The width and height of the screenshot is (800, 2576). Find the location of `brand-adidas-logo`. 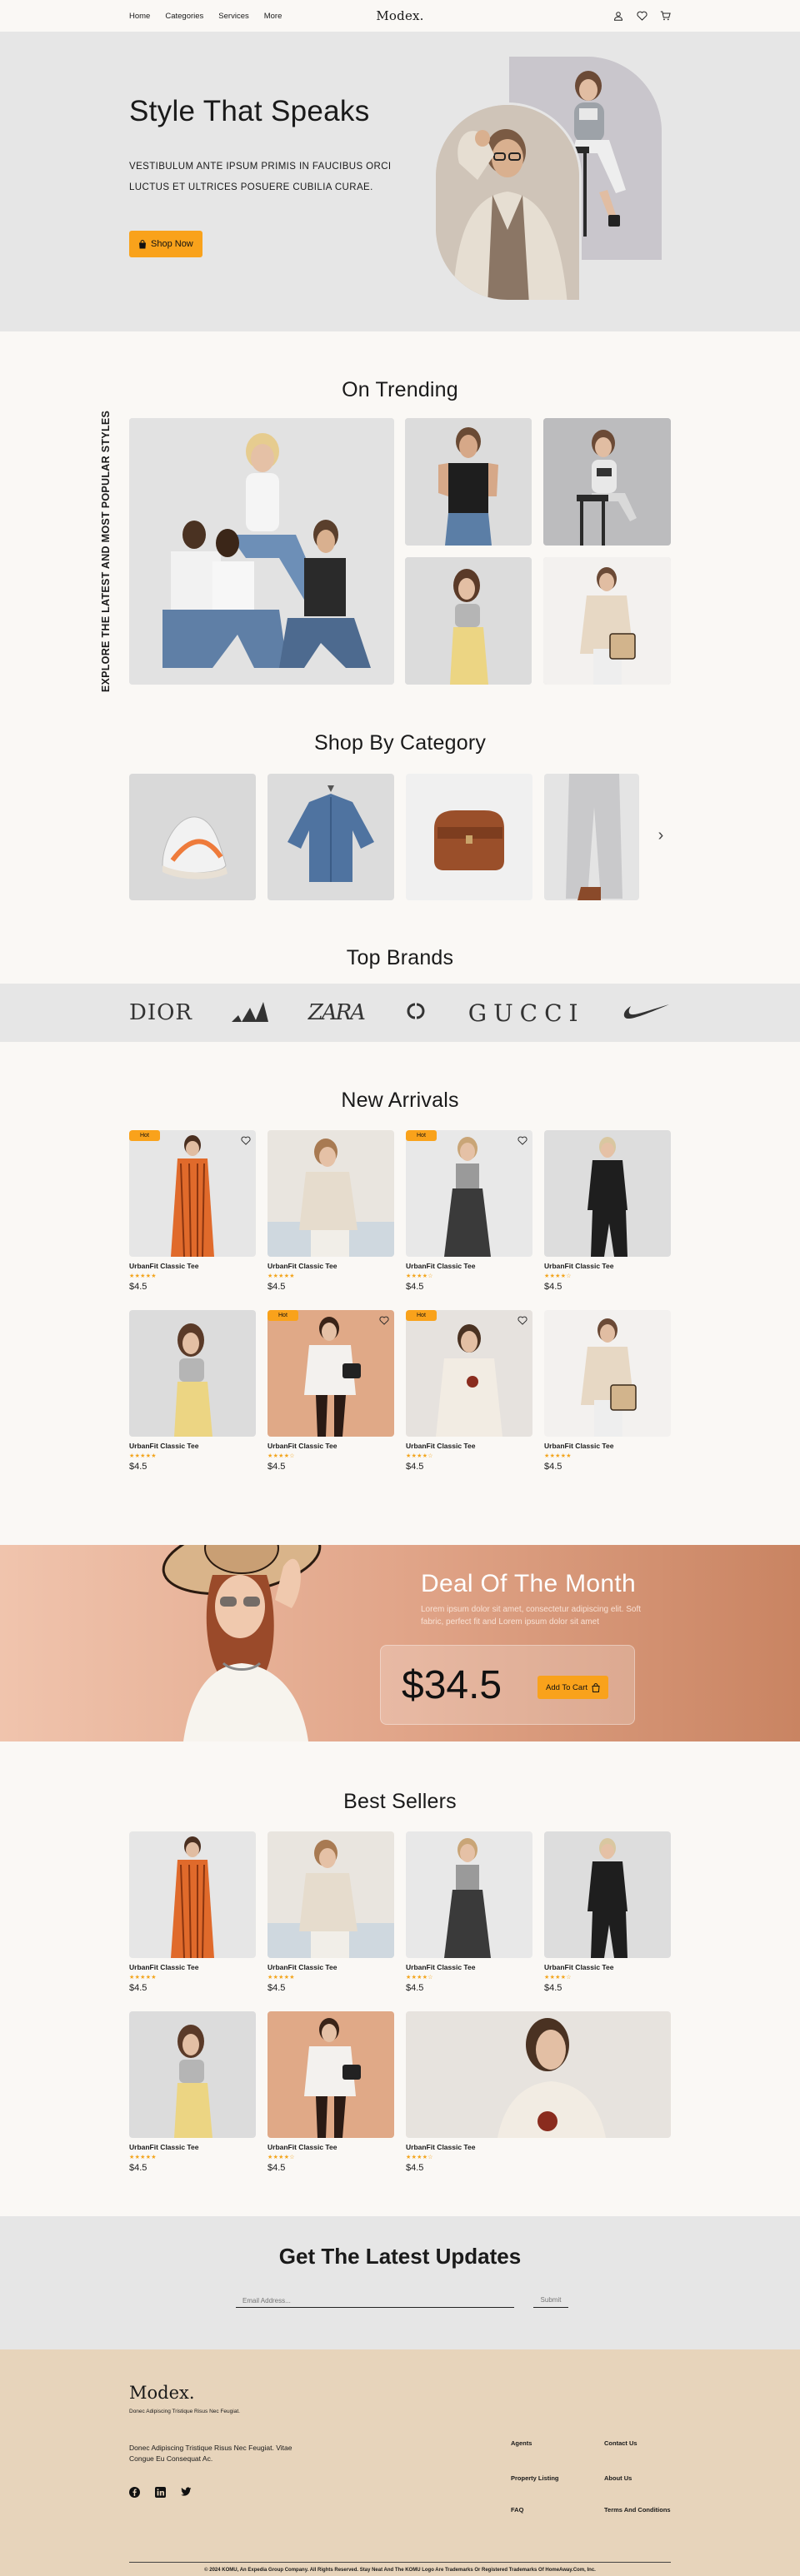

brand-adidas-logo is located at coordinates (250, 1013).